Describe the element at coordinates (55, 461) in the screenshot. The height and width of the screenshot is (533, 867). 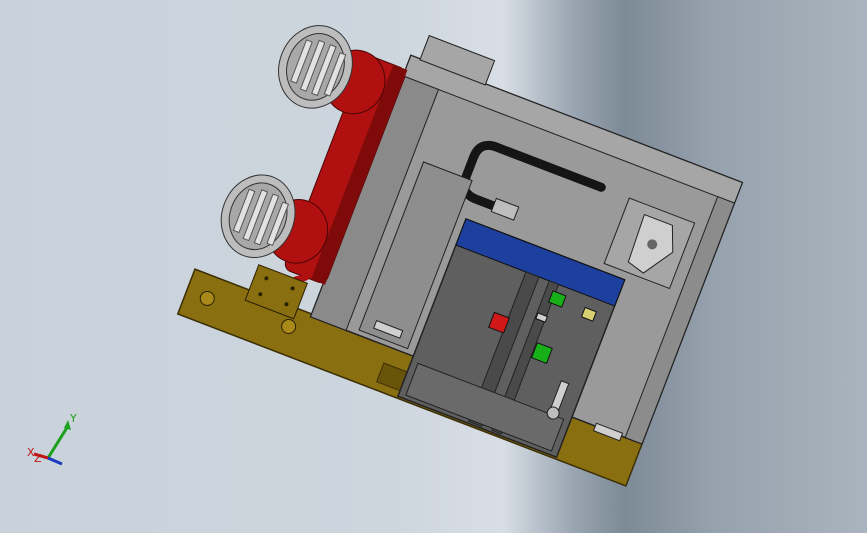
I see `z-axis-line` at that location.